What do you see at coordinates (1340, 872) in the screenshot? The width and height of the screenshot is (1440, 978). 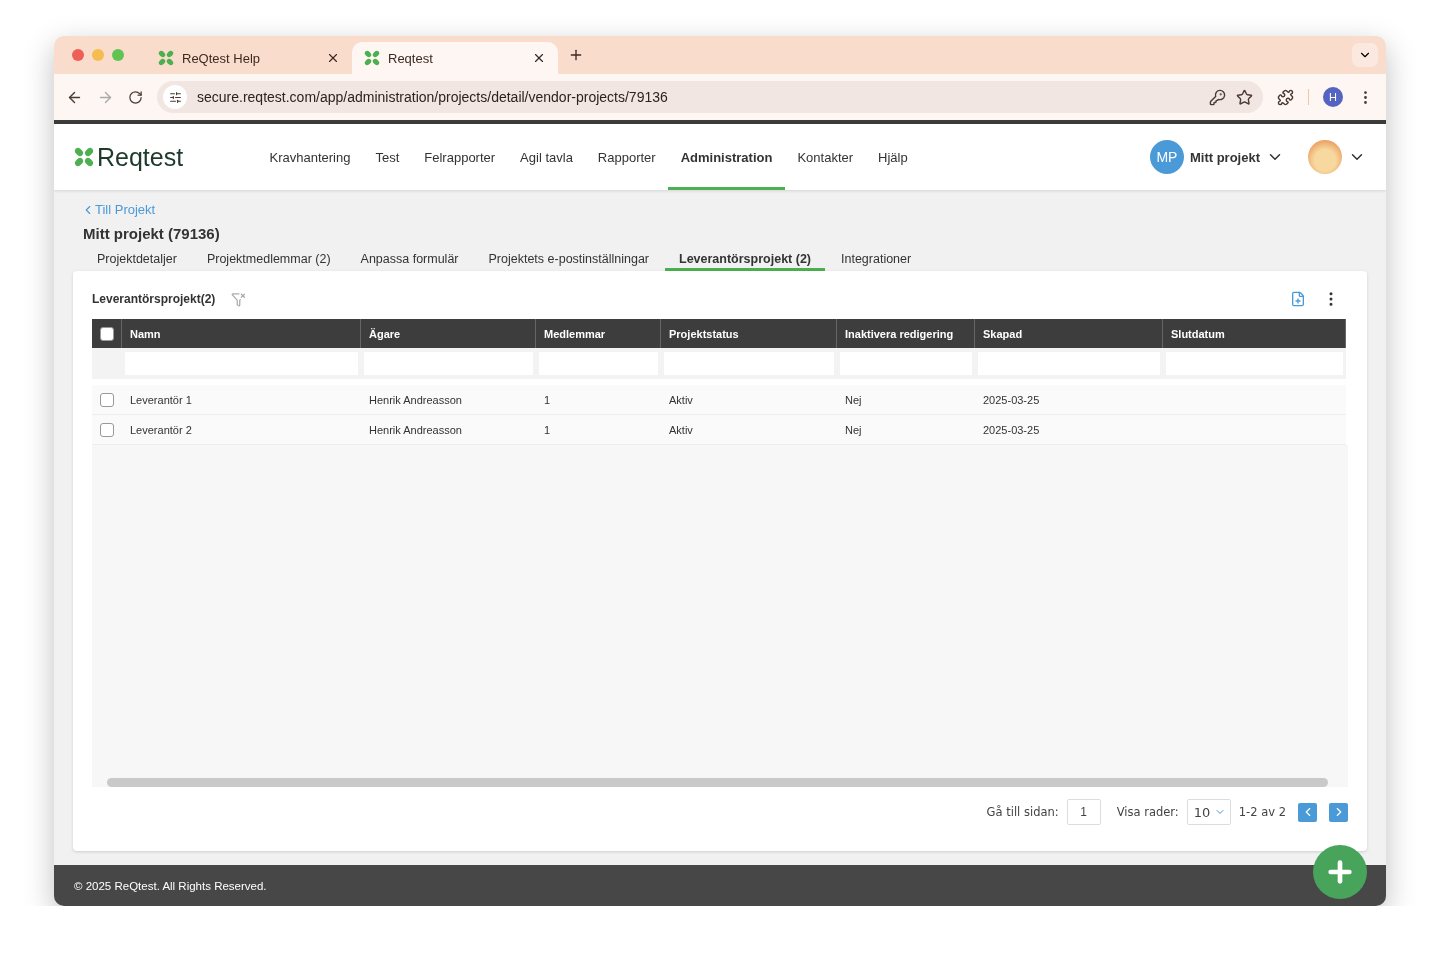 I see `add-button` at bounding box center [1340, 872].